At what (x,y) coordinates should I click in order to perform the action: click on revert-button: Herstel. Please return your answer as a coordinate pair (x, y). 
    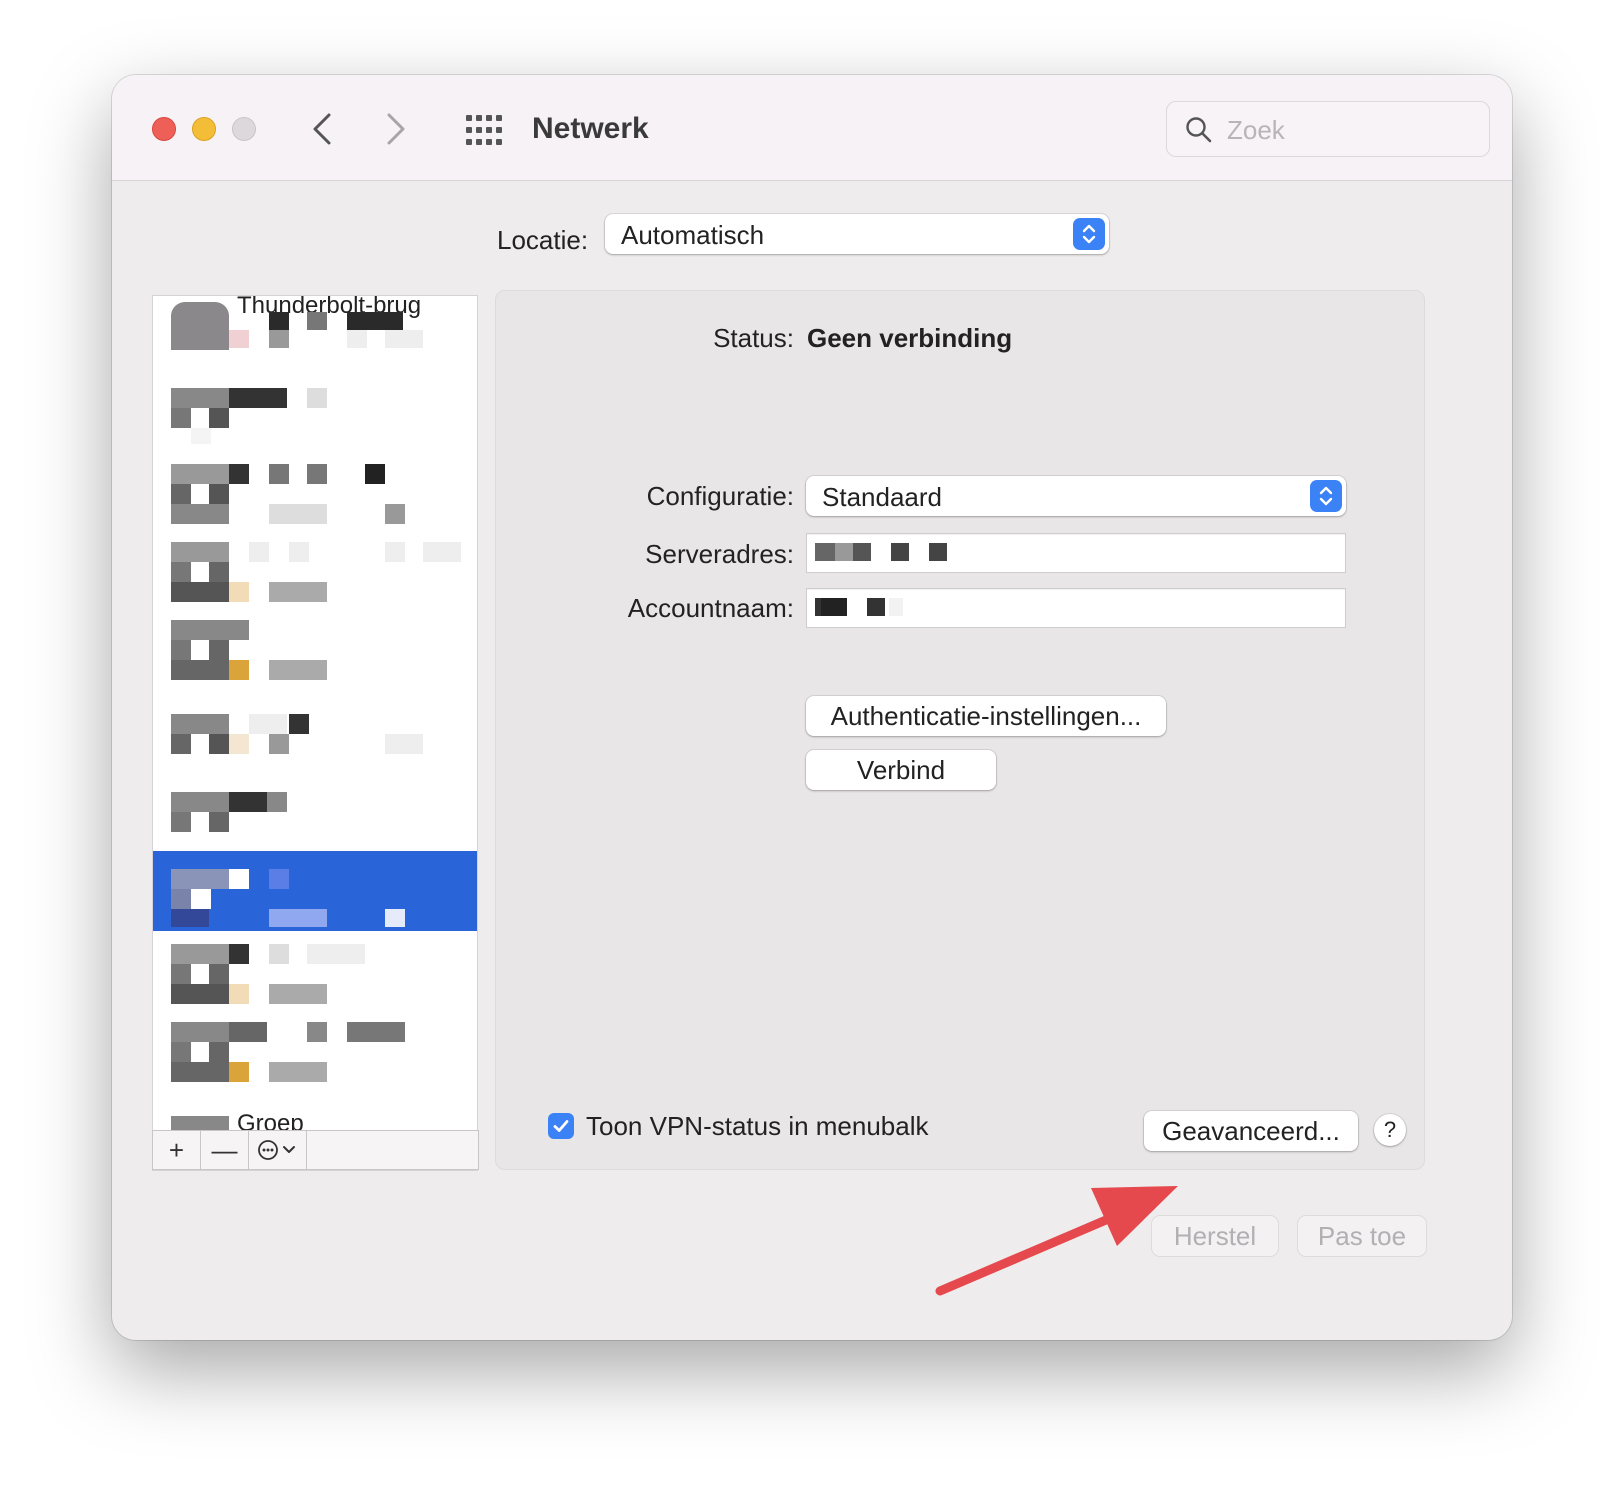
    Looking at the image, I should click on (1215, 1236).